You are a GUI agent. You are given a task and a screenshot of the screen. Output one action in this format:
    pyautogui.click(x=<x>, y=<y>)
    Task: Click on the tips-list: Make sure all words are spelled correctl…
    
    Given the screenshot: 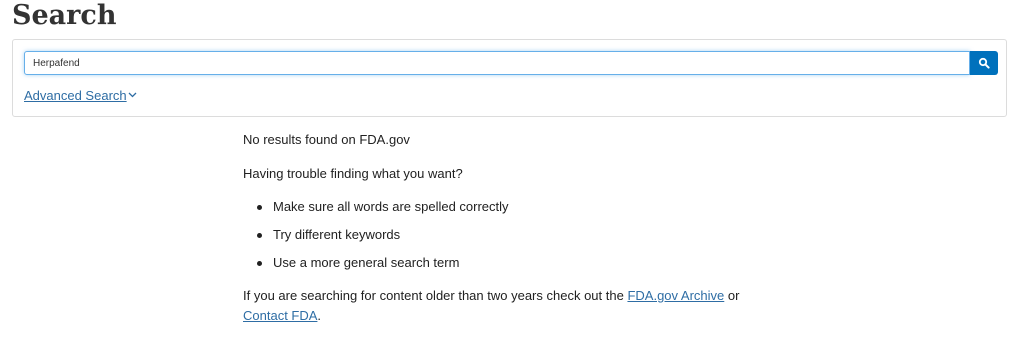 What is the action you would take?
    pyautogui.click(x=376, y=239)
    